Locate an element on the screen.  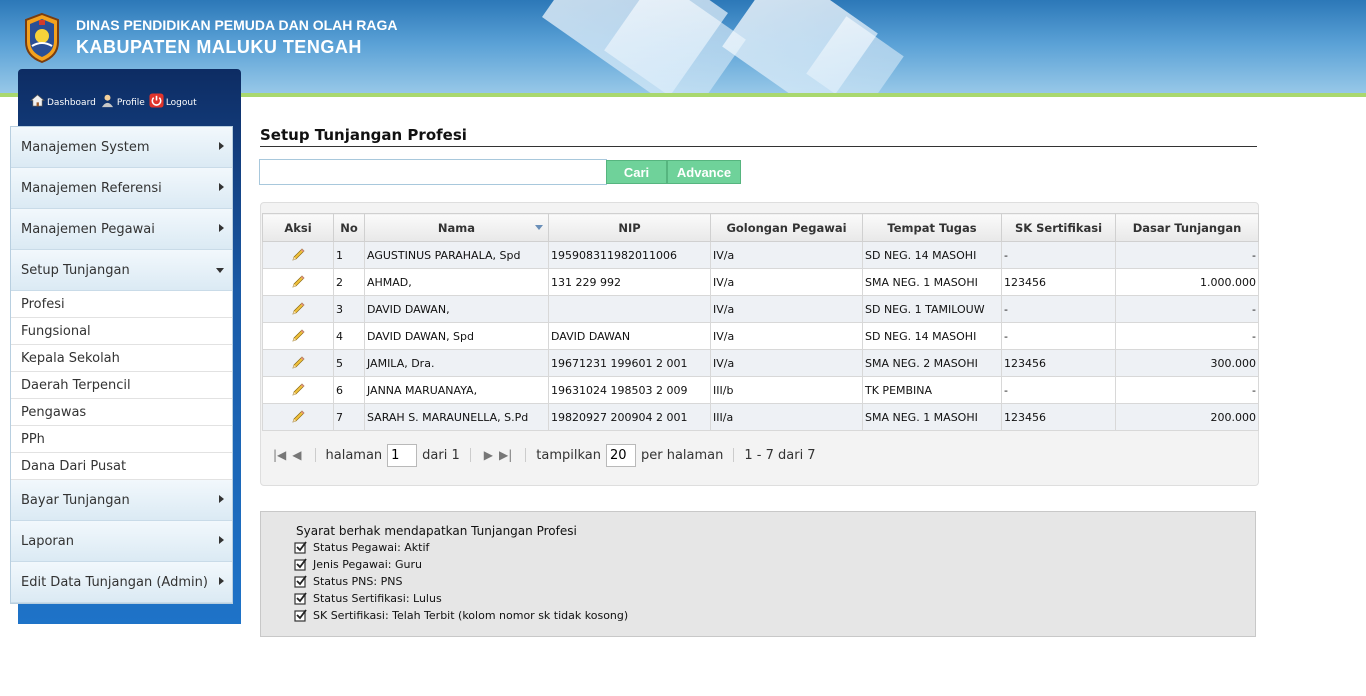
search-button: Cari is located at coordinates (636, 172).